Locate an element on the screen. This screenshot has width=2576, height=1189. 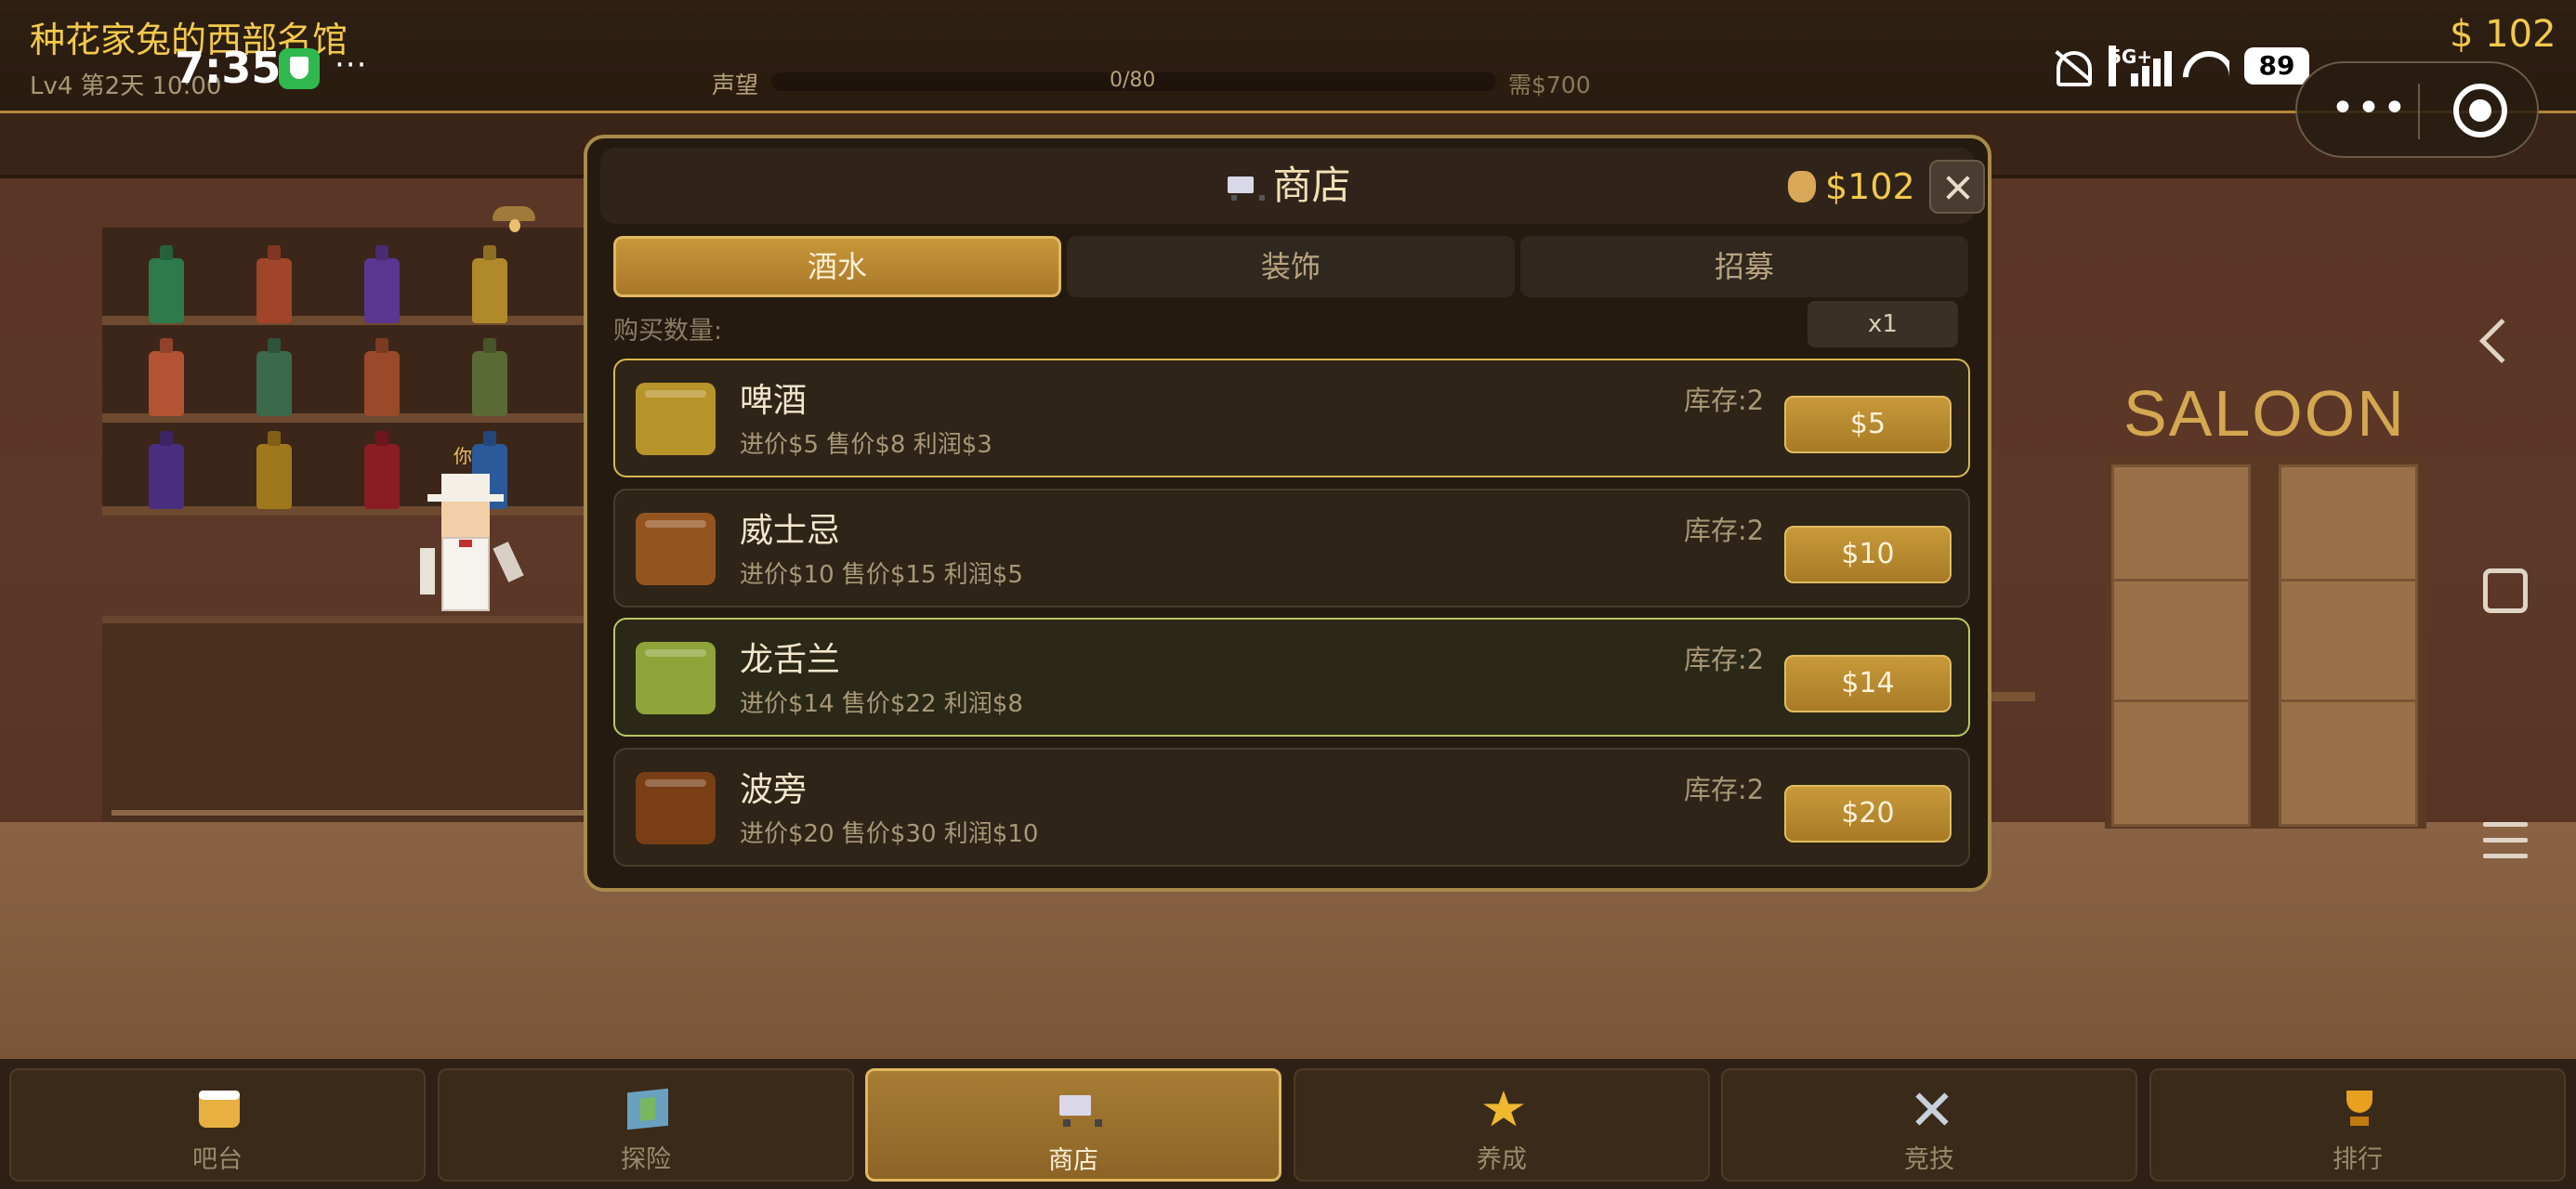
home-square-icon is located at coordinates (2505, 590).